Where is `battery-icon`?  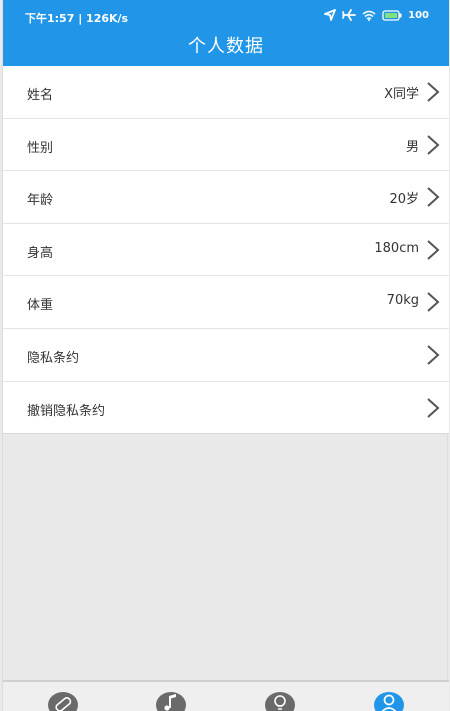
battery-icon is located at coordinates (392, 15).